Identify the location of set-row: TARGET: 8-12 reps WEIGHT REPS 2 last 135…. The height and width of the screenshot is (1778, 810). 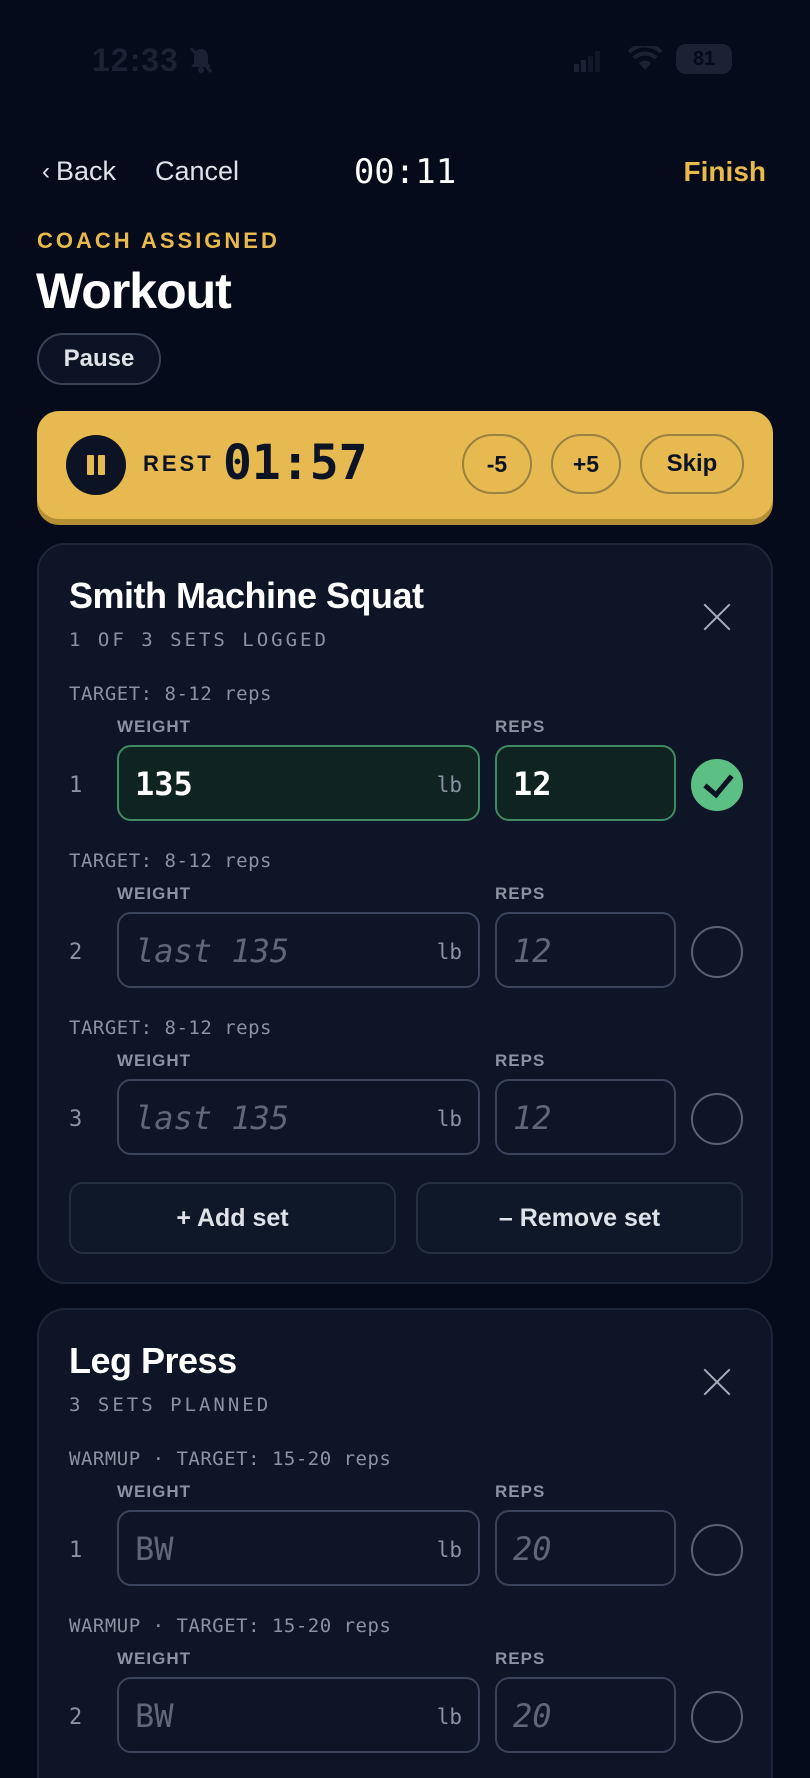
(407, 925).